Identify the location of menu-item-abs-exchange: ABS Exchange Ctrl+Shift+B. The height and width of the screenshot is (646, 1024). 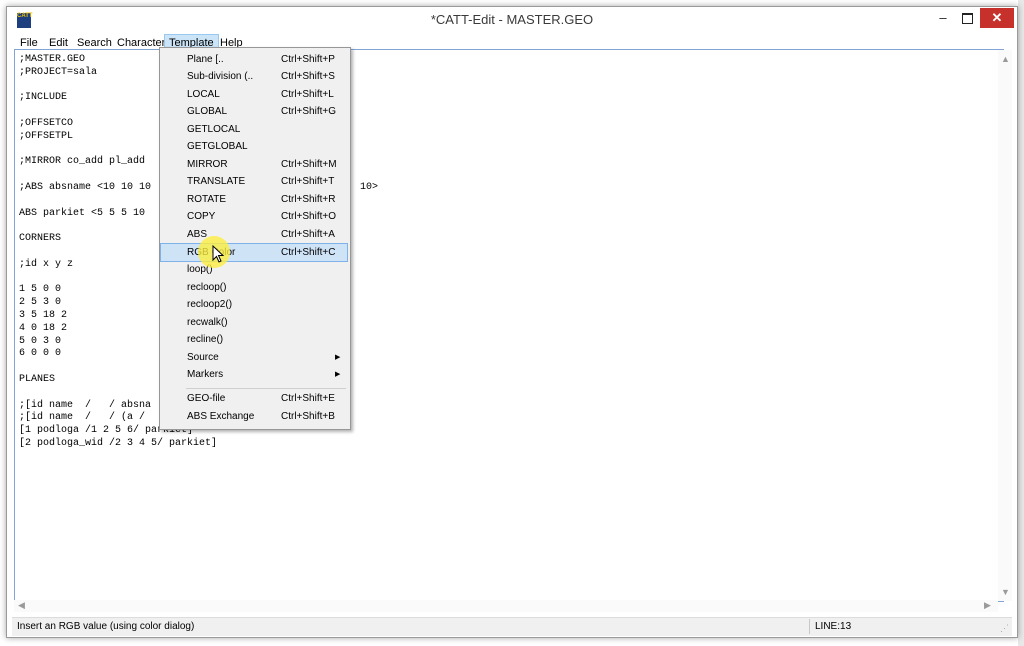
(254, 416).